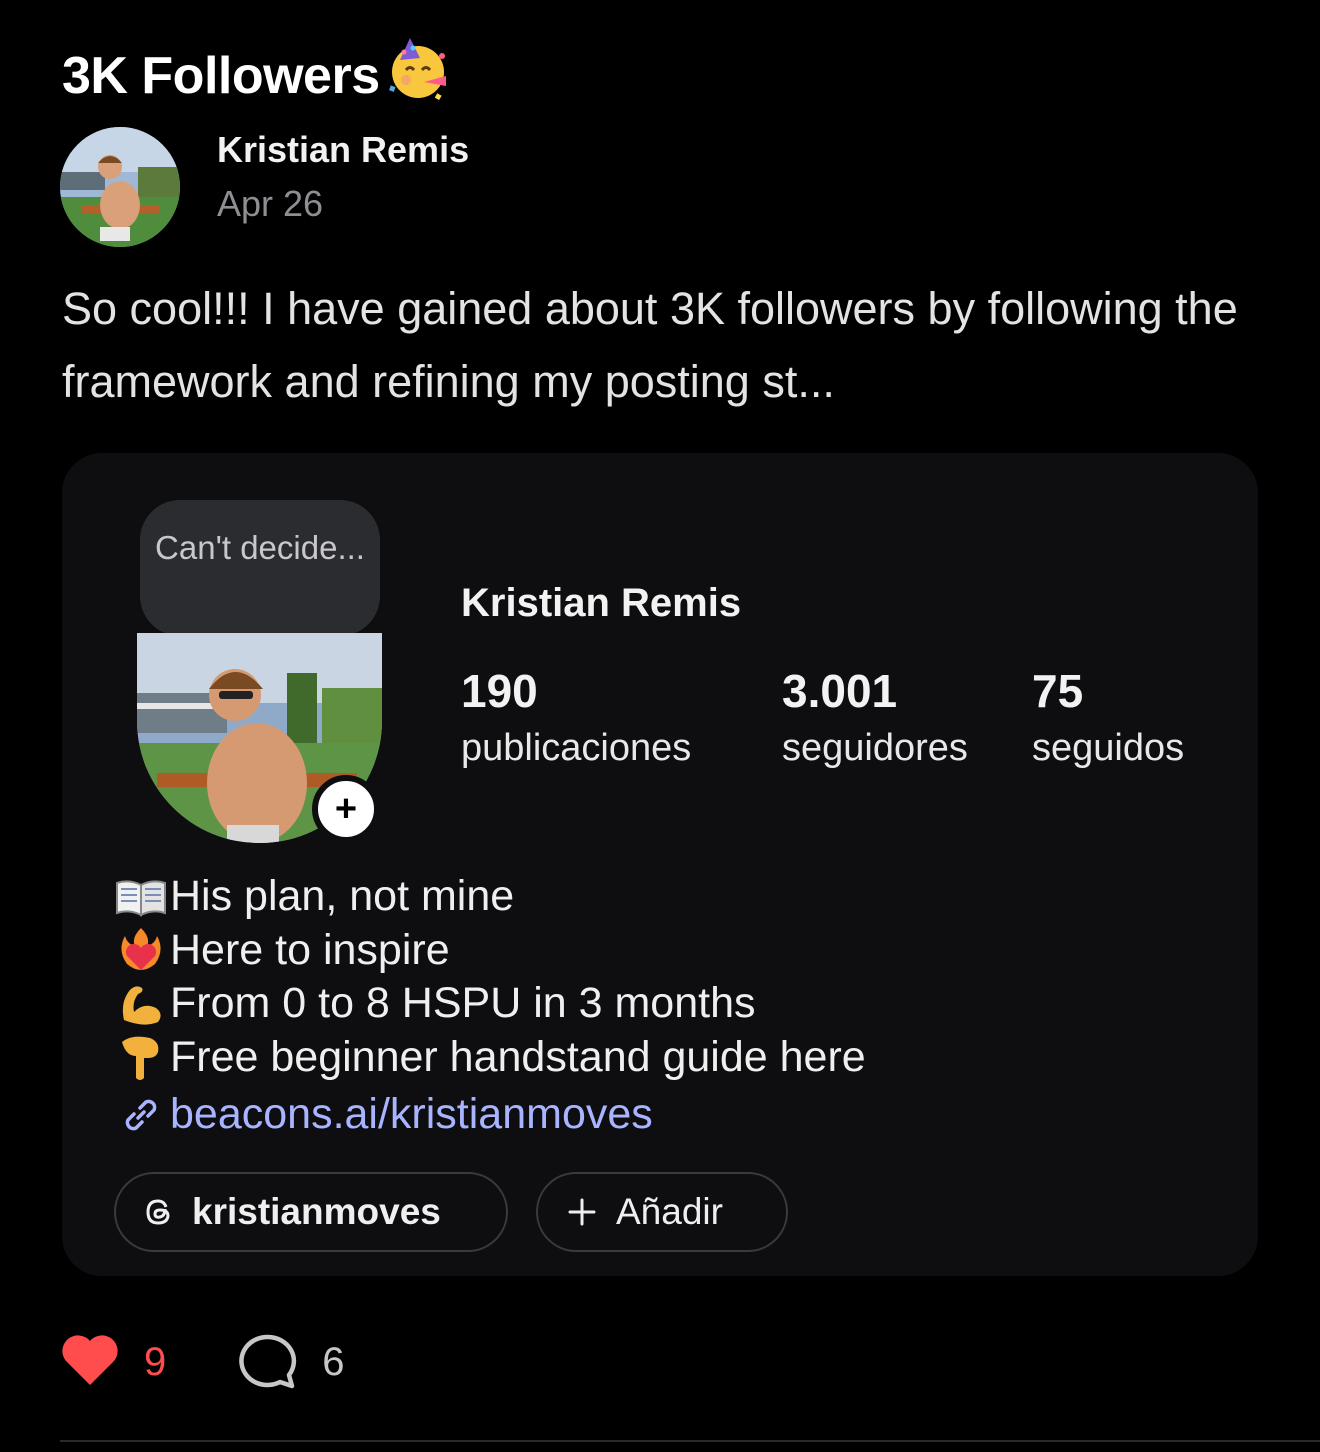 This screenshot has width=1320, height=1452. I want to click on add-button-label: Añadir, so click(669, 1211).